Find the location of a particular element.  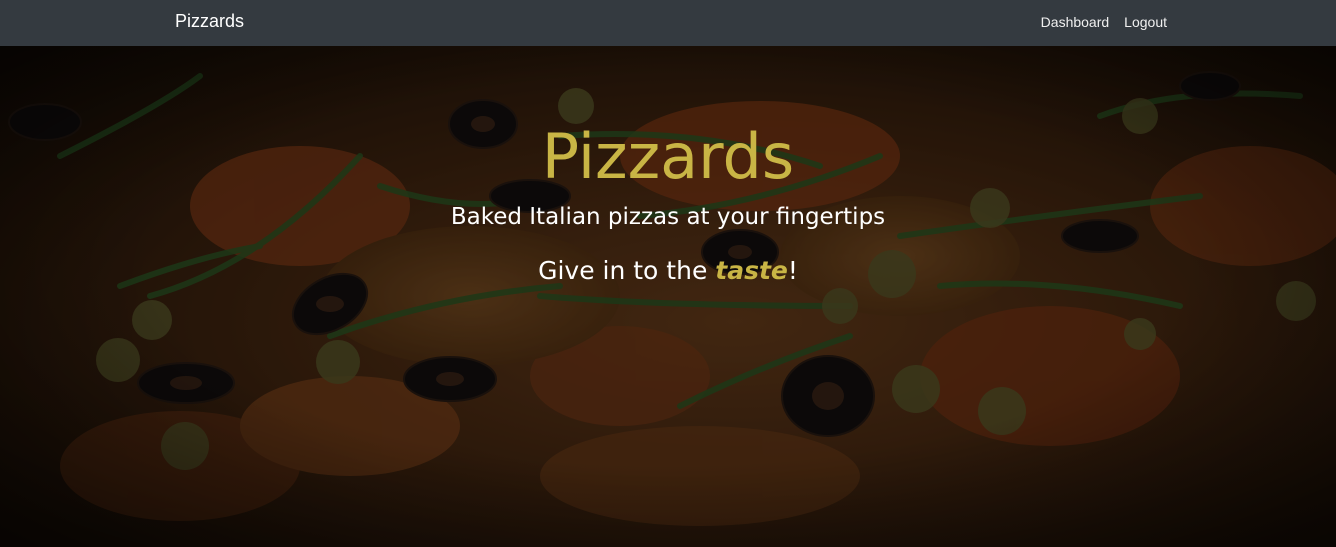

tagline-after: ! is located at coordinates (792, 270).